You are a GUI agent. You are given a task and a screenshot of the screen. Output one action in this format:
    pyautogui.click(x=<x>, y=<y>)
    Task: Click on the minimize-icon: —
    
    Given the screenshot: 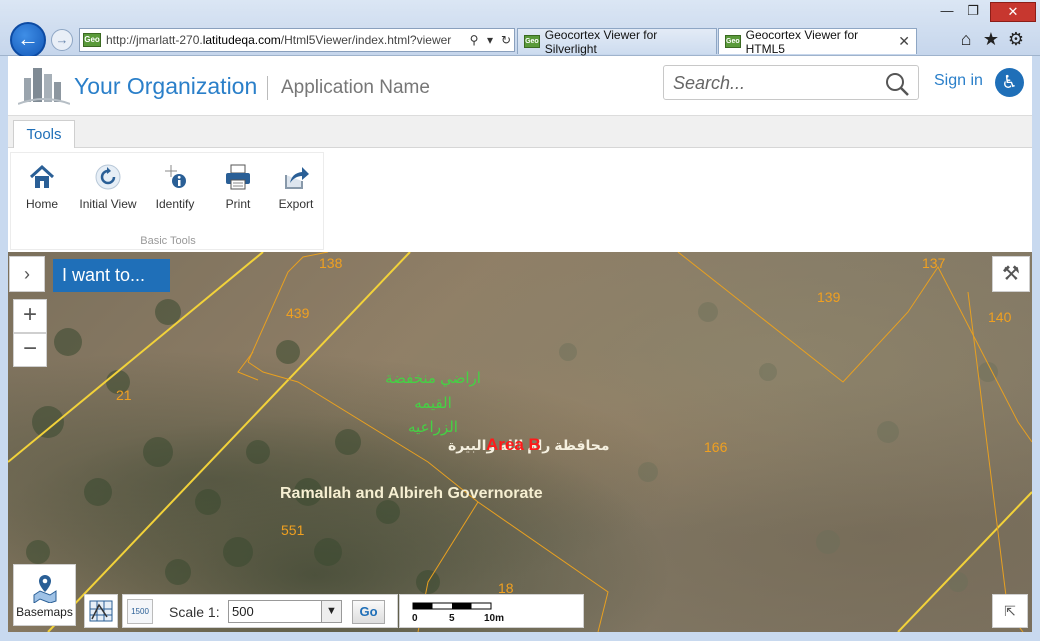 What is the action you would take?
    pyautogui.click(x=947, y=12)
    